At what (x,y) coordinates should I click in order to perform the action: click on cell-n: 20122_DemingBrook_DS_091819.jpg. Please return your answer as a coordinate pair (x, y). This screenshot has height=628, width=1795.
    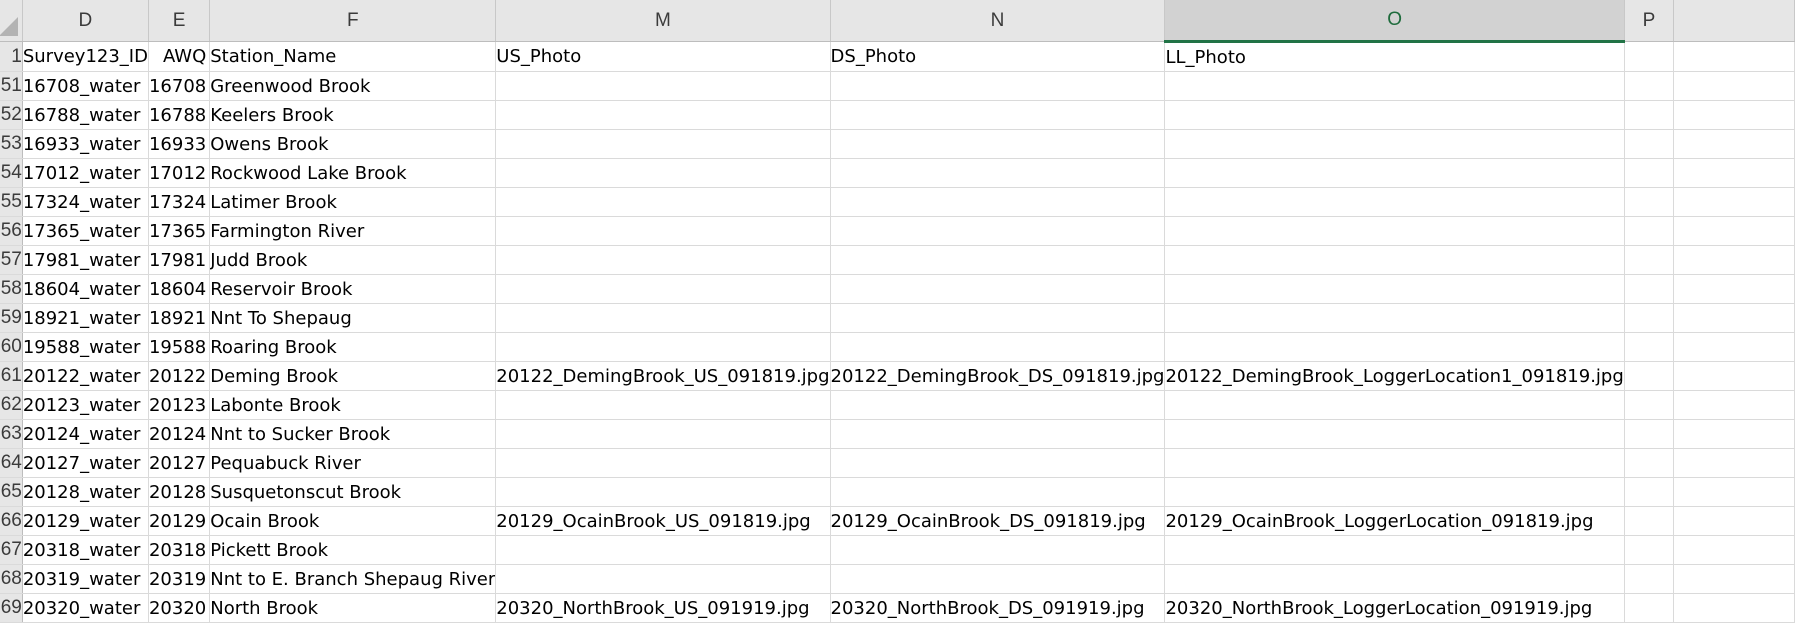
    Looking at the image, I should click on (998, 376).